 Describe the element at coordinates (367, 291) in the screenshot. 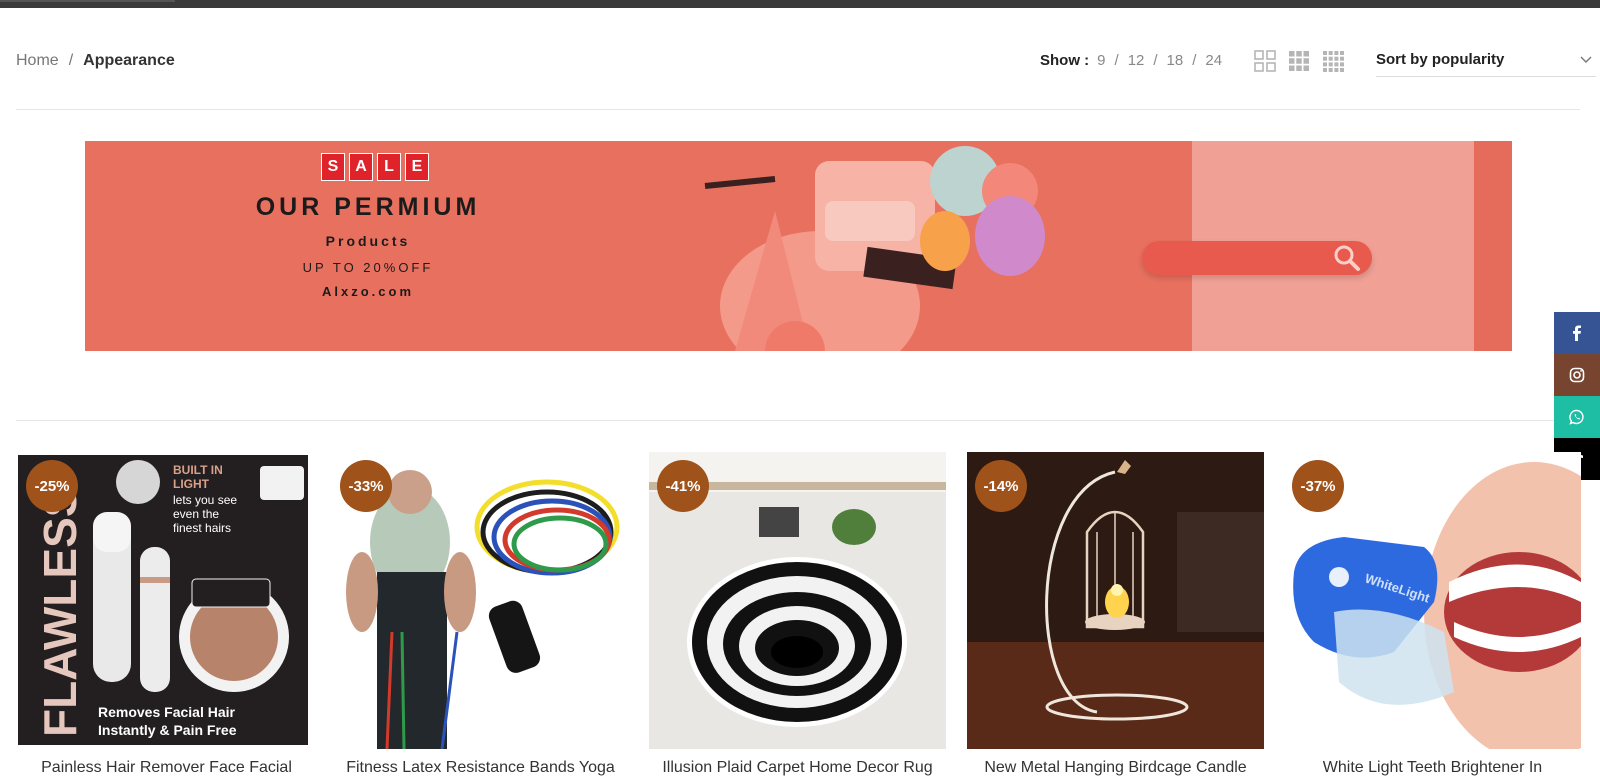

I see `banner-site: Alxzo.com` at that location.